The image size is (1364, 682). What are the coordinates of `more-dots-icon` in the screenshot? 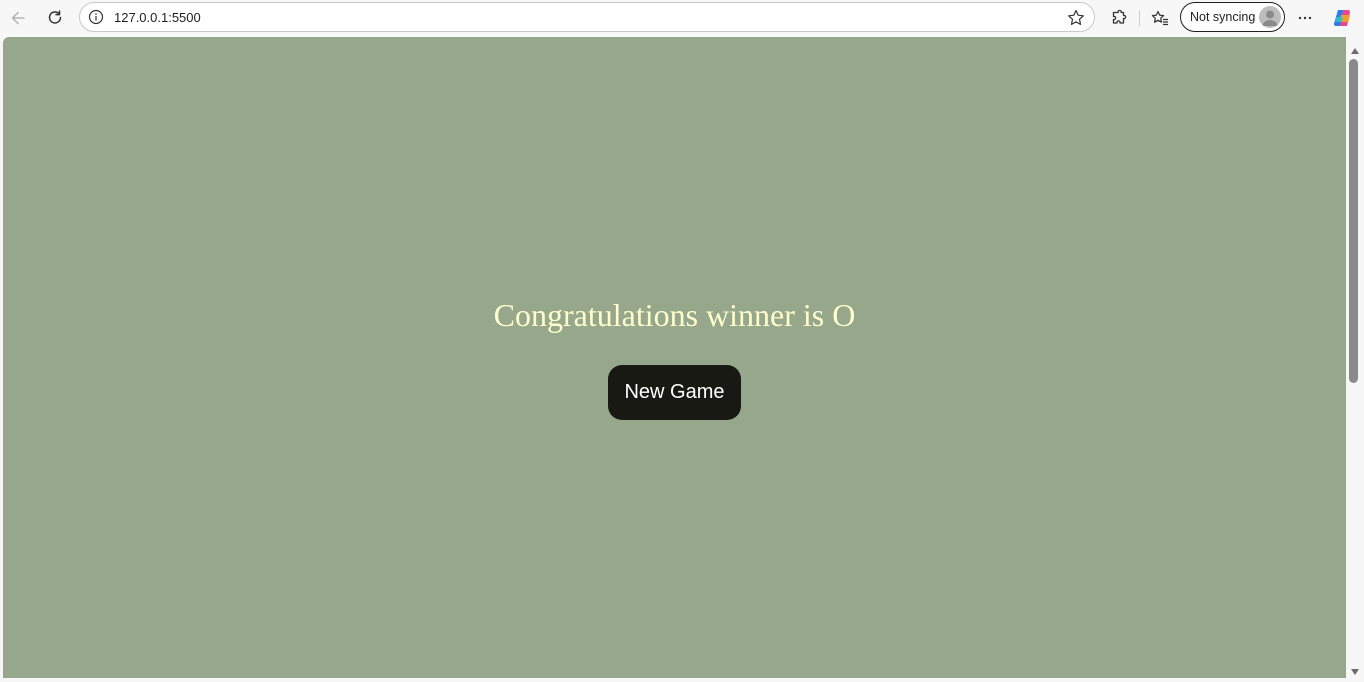 It's located at (1305, 18).